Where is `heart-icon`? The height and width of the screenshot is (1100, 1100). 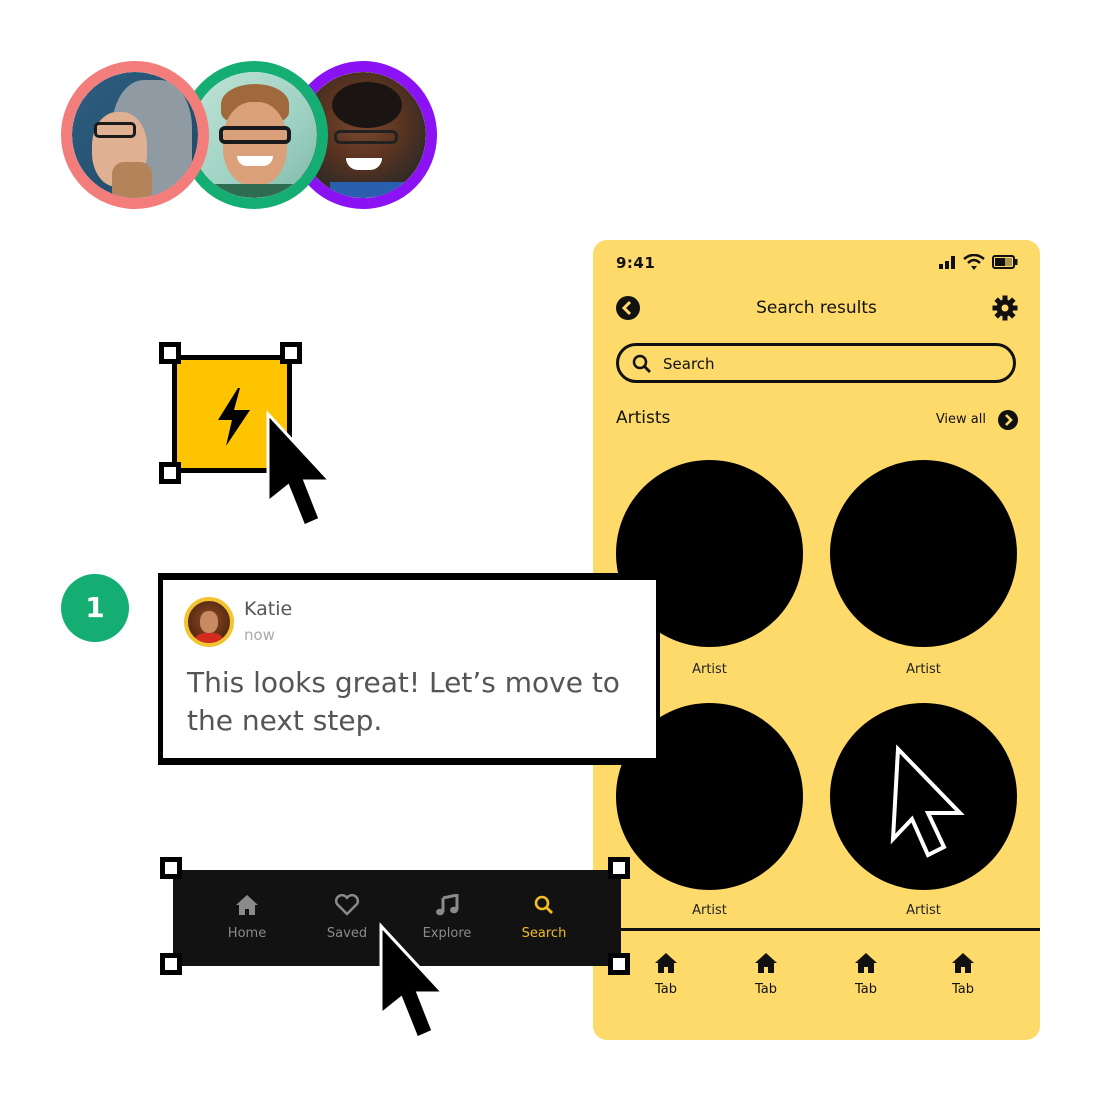 heart-icon is located at coordinates (347, 904).